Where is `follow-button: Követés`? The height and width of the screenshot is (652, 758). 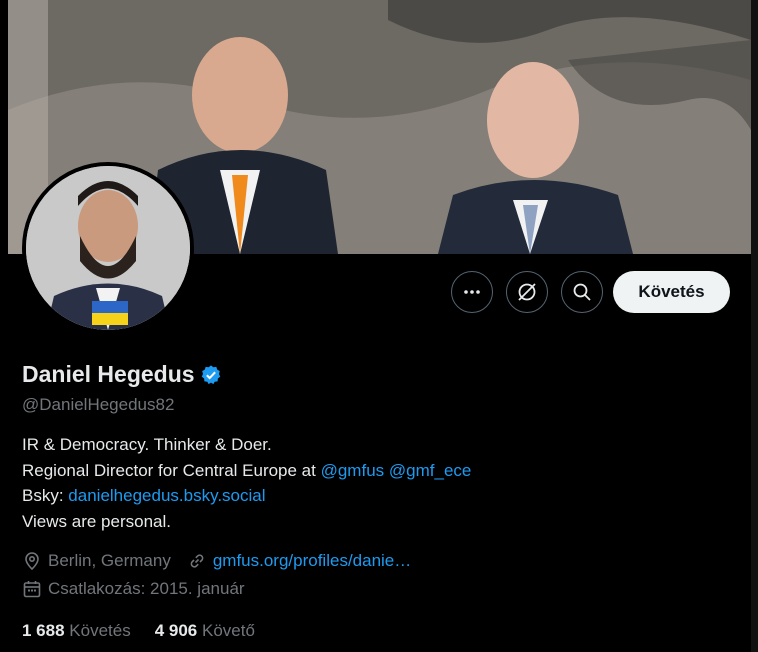 follow-button: Követés is located at coordinates (671, 292).